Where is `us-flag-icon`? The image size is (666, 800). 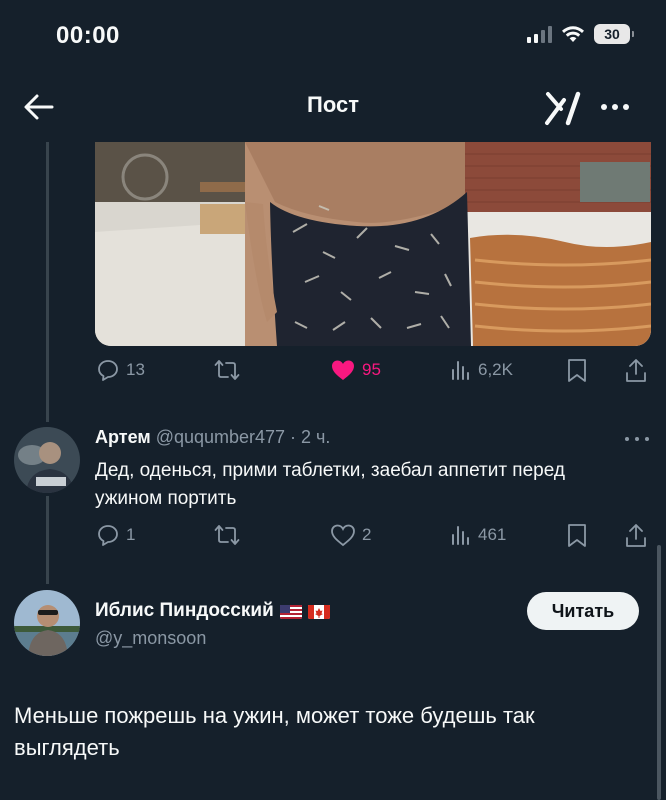 us-flag-icon is located at coordinates (290, 611).